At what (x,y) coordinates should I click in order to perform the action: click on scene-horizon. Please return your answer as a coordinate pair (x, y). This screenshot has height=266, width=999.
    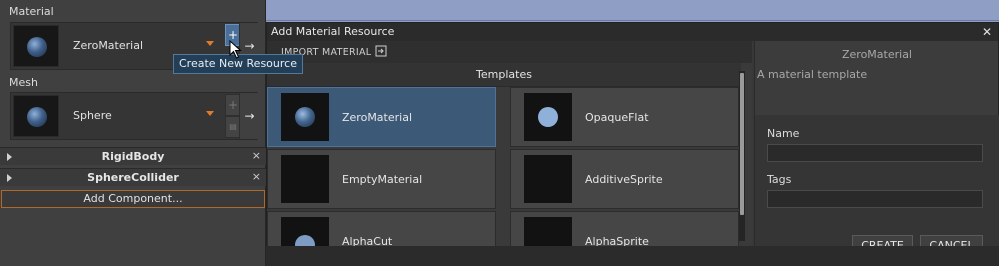
    Looking at the image, I should click on (632, 20).